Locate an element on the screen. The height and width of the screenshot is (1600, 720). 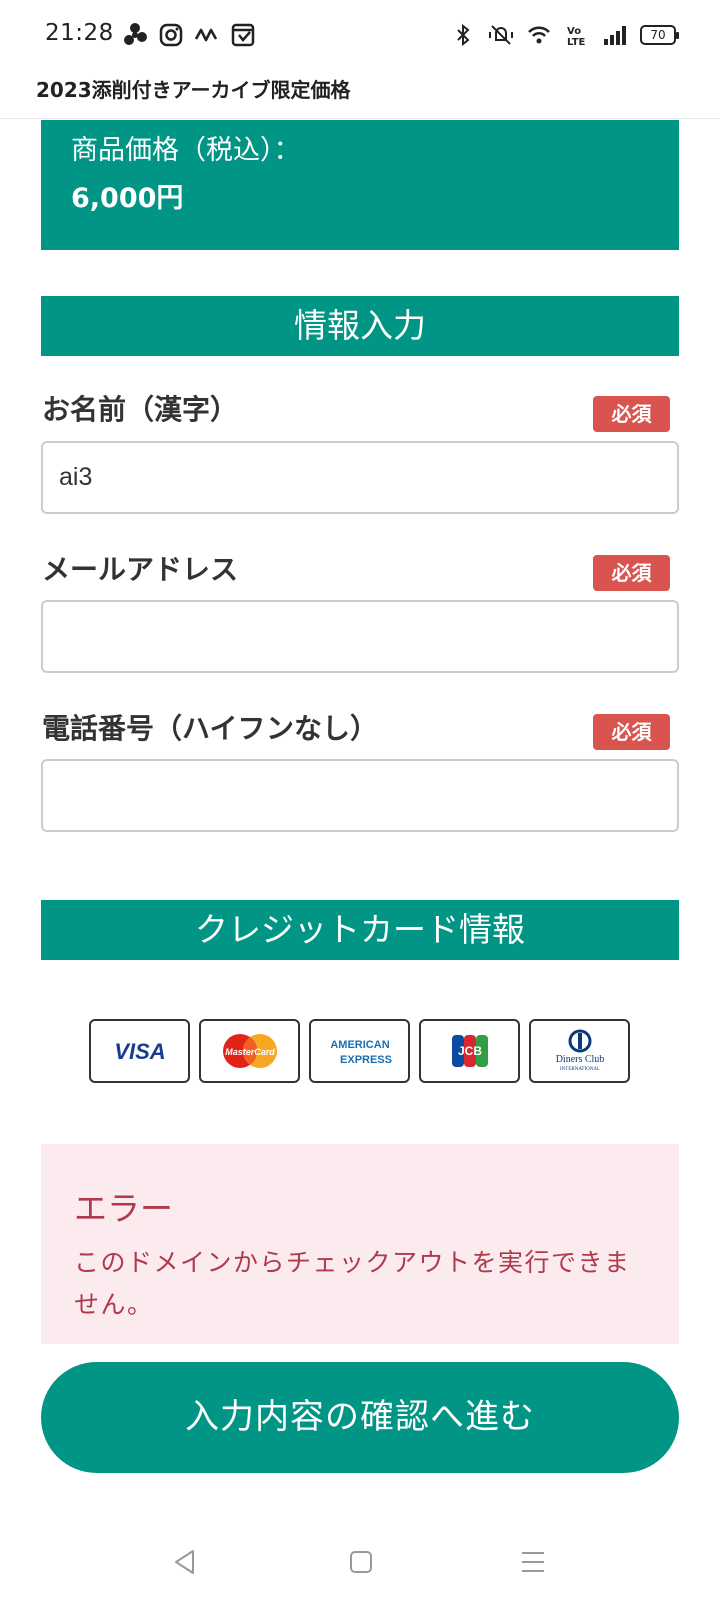
diners-card-logo: Diners Club INTERNATIONAL is located at coordinates (579, 1051).